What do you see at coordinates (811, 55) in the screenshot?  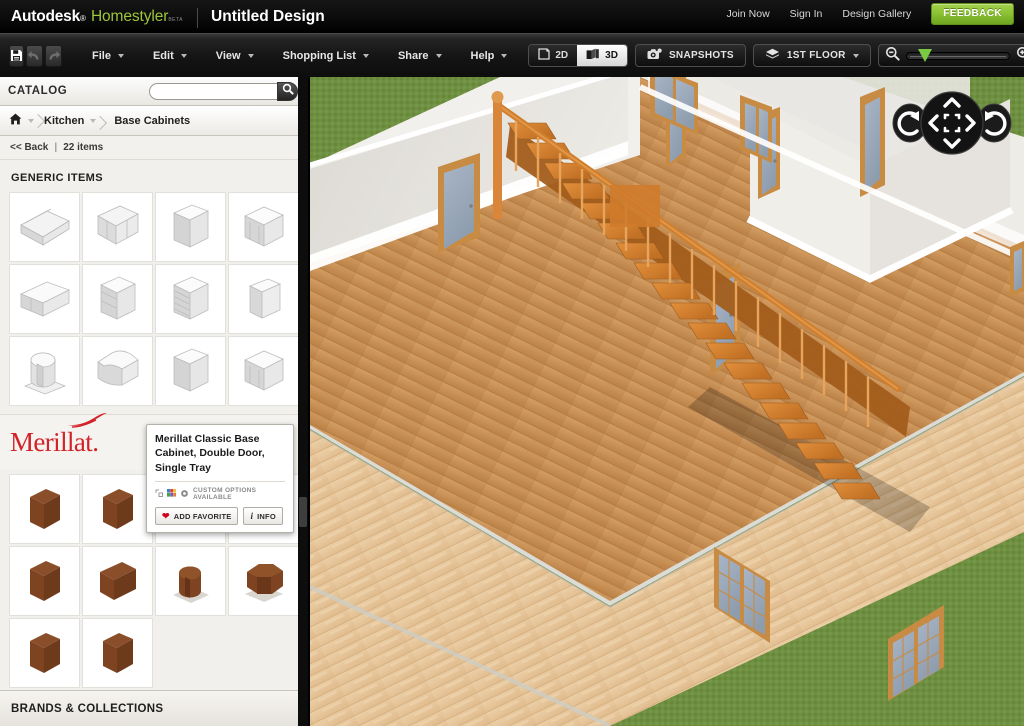 I see `floor-selector: 1ST FLOOR` at bounding box center [811, 55].